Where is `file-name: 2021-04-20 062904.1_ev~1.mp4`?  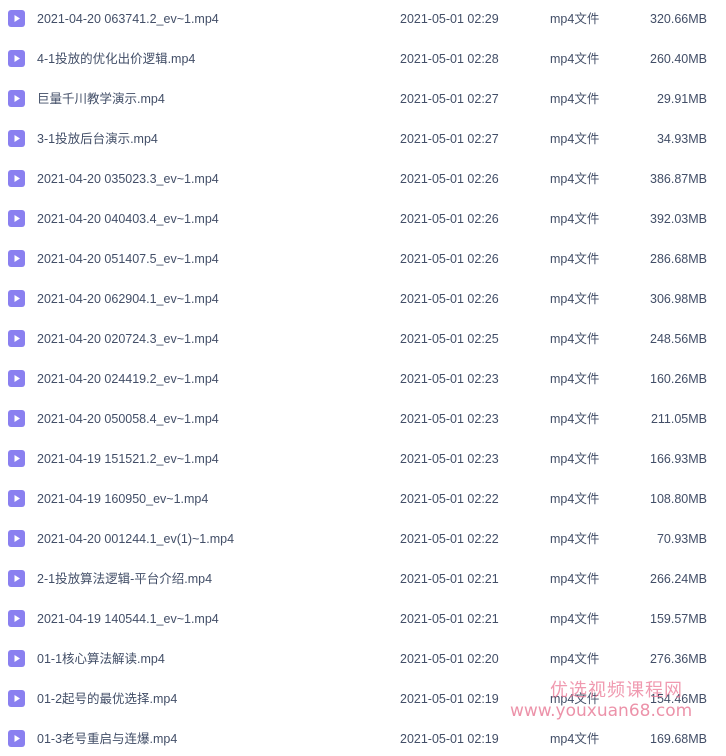
file-name: 2021-04-20 062904.1_ev~1.mp4 is located at coordinates (128, 299).